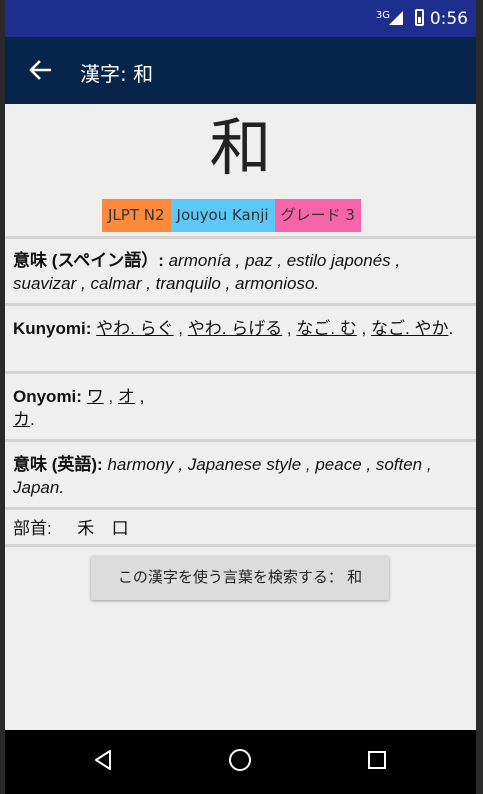  I want to click on jlpt-tag: JLPT N2, so click(136, 215).